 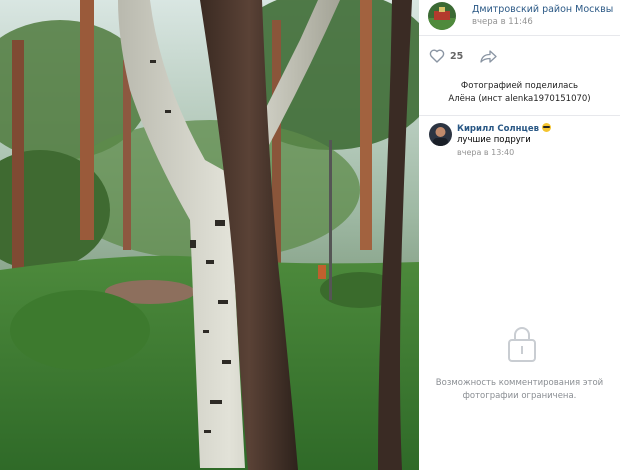 What do you see at coordinates (457, 56) in the screenshot?
I see `like-count: 25` at bounding box center [457, 56].